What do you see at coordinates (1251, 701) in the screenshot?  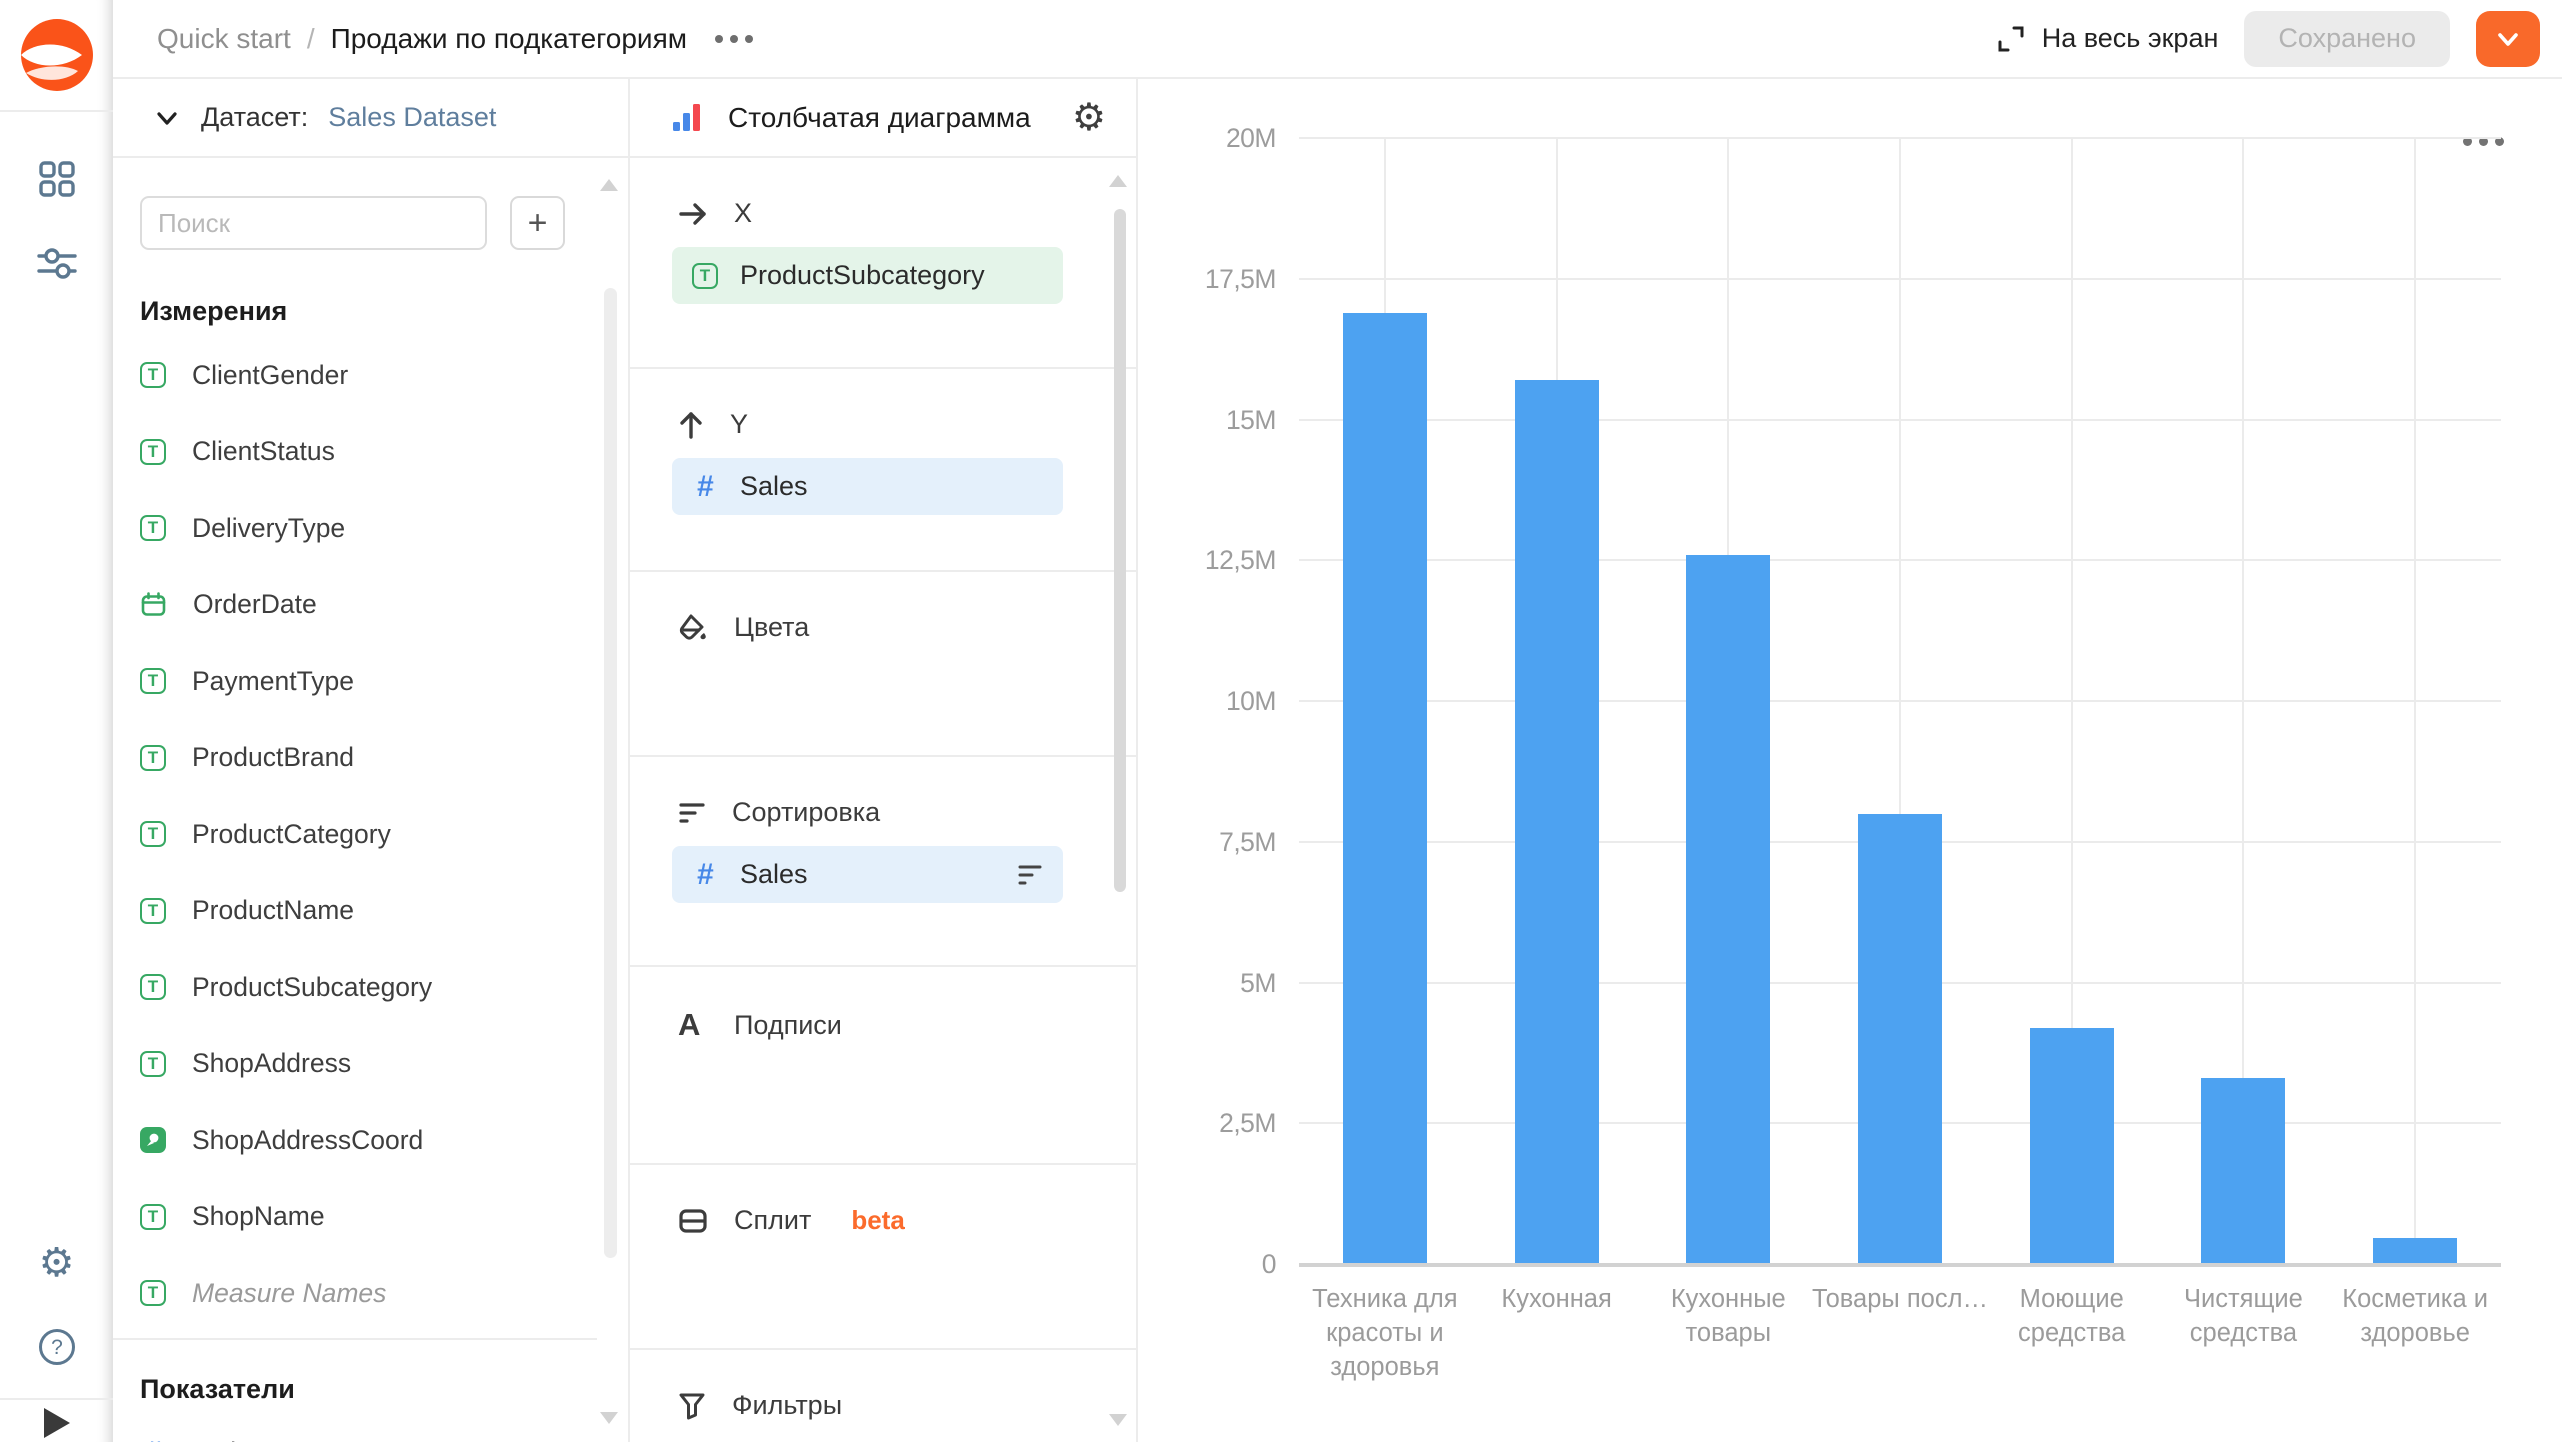 I see `y-tick-label: 10M` at bounding box center [1251, 701].